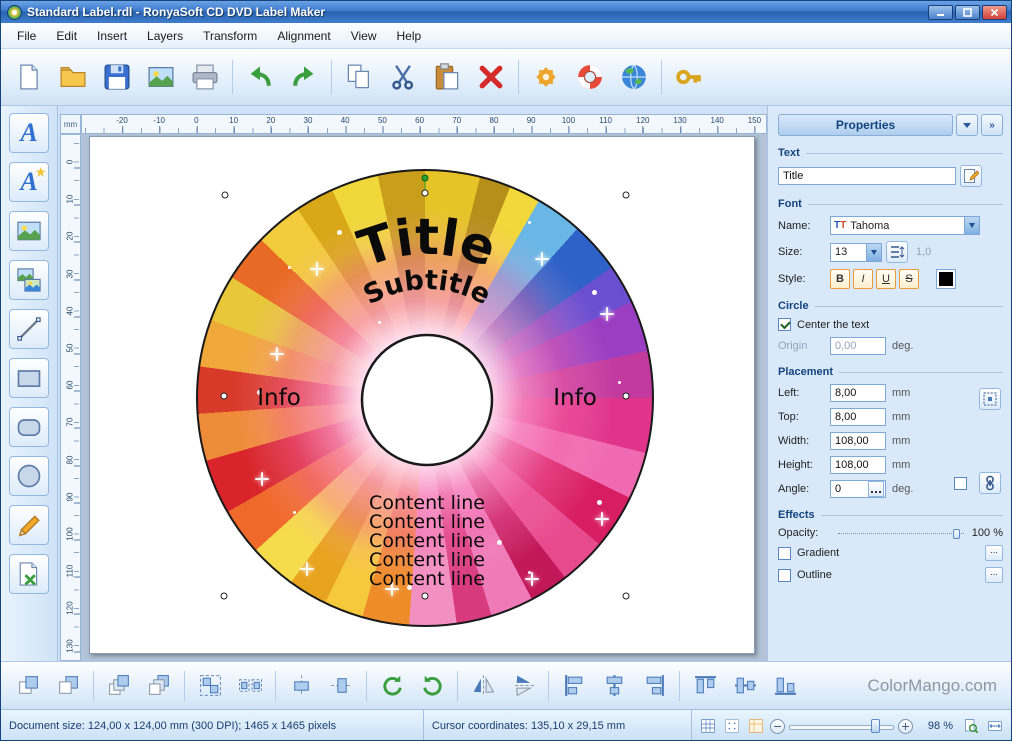 The width and height of the screenshot is (1012, 741). I want to click on menu-edit: Edit, so click(66, 36).